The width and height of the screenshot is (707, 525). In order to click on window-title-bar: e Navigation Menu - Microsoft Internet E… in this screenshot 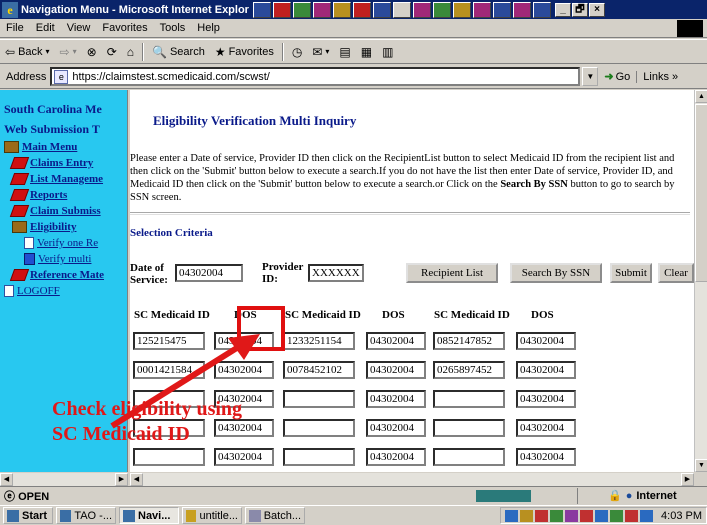, I will do `click(353, 9)`.